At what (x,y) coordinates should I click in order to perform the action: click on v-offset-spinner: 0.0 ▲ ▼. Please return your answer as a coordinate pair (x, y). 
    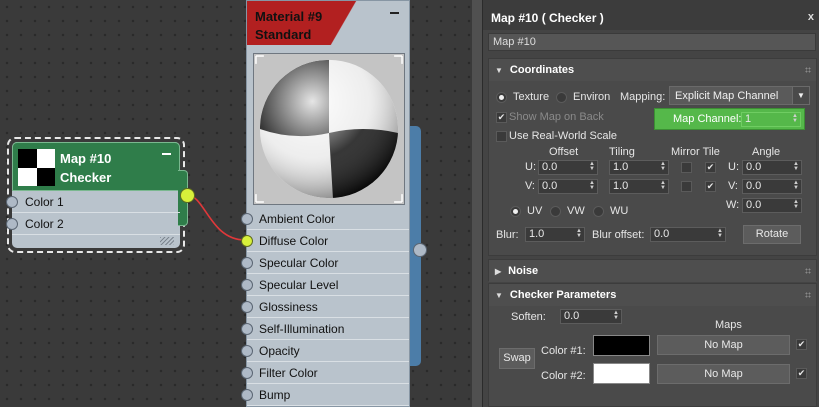
    Looking at the image, I should click on (568, 186).